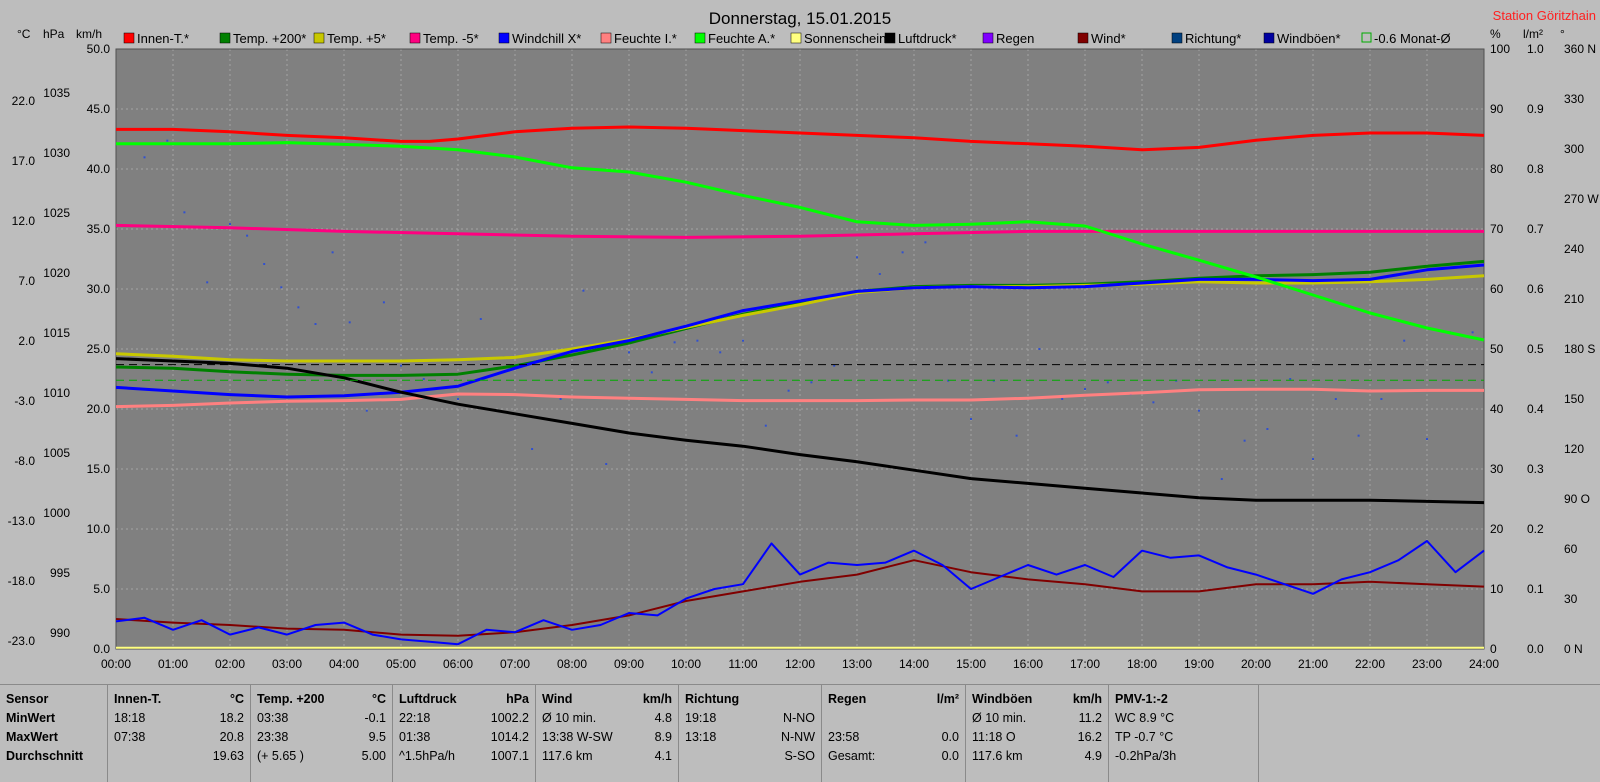  I want to click on legend-label: Temp. +200*, so click(269, 38).